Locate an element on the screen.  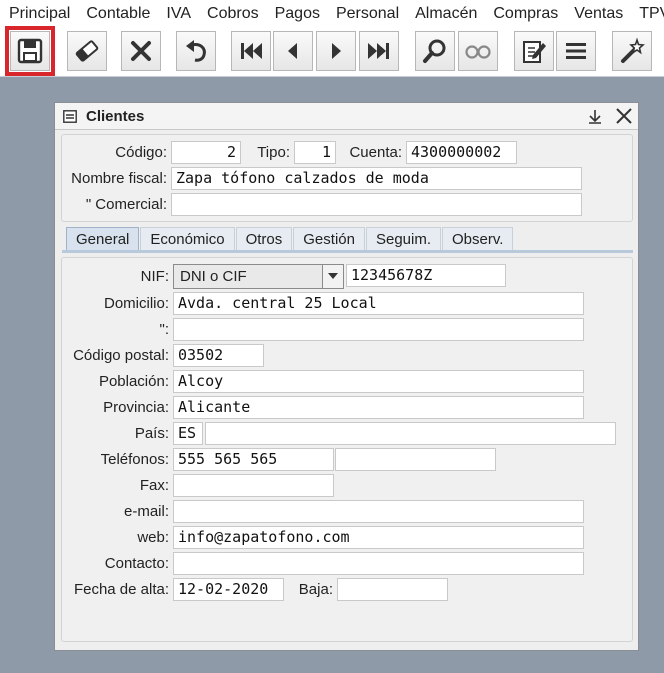
nif-type-select: DNI o CIF is located at coordinates (258, 276).